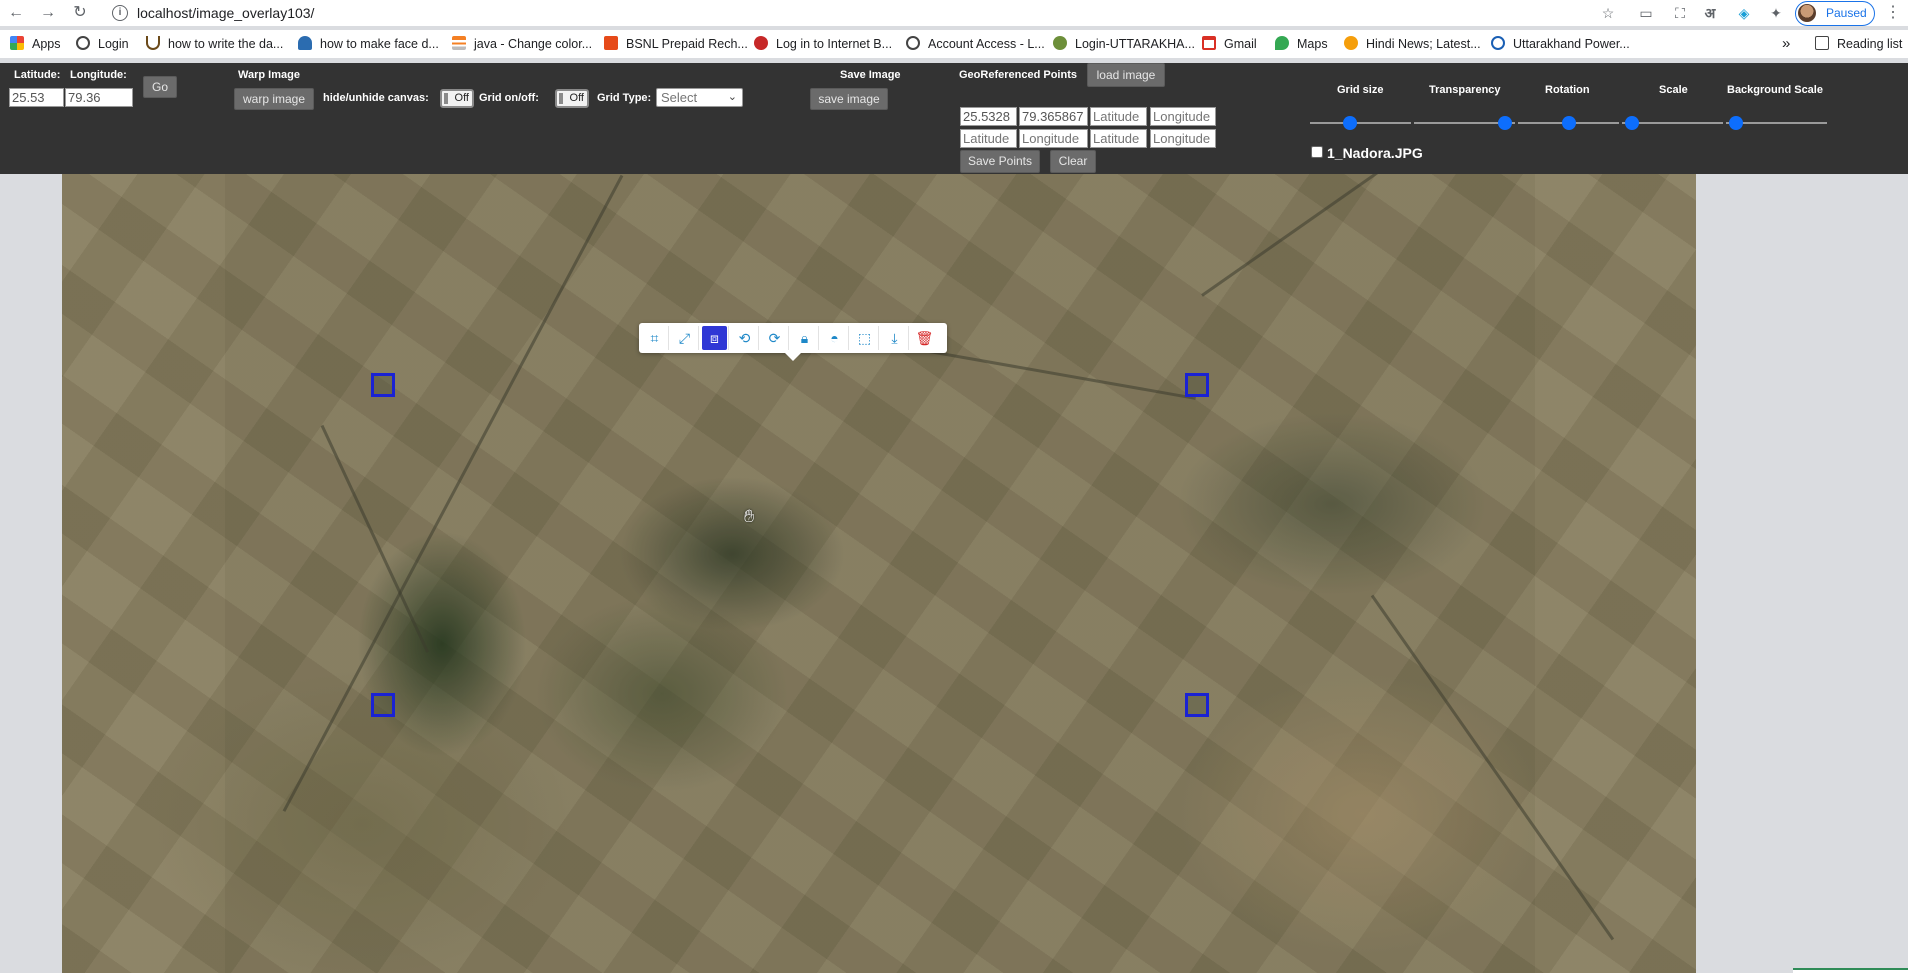 This screenshot has height=973, width=1908. Describe the element at coordinates (894, 338) in the screenshot. I see `export-icon: ⤓` at that location.